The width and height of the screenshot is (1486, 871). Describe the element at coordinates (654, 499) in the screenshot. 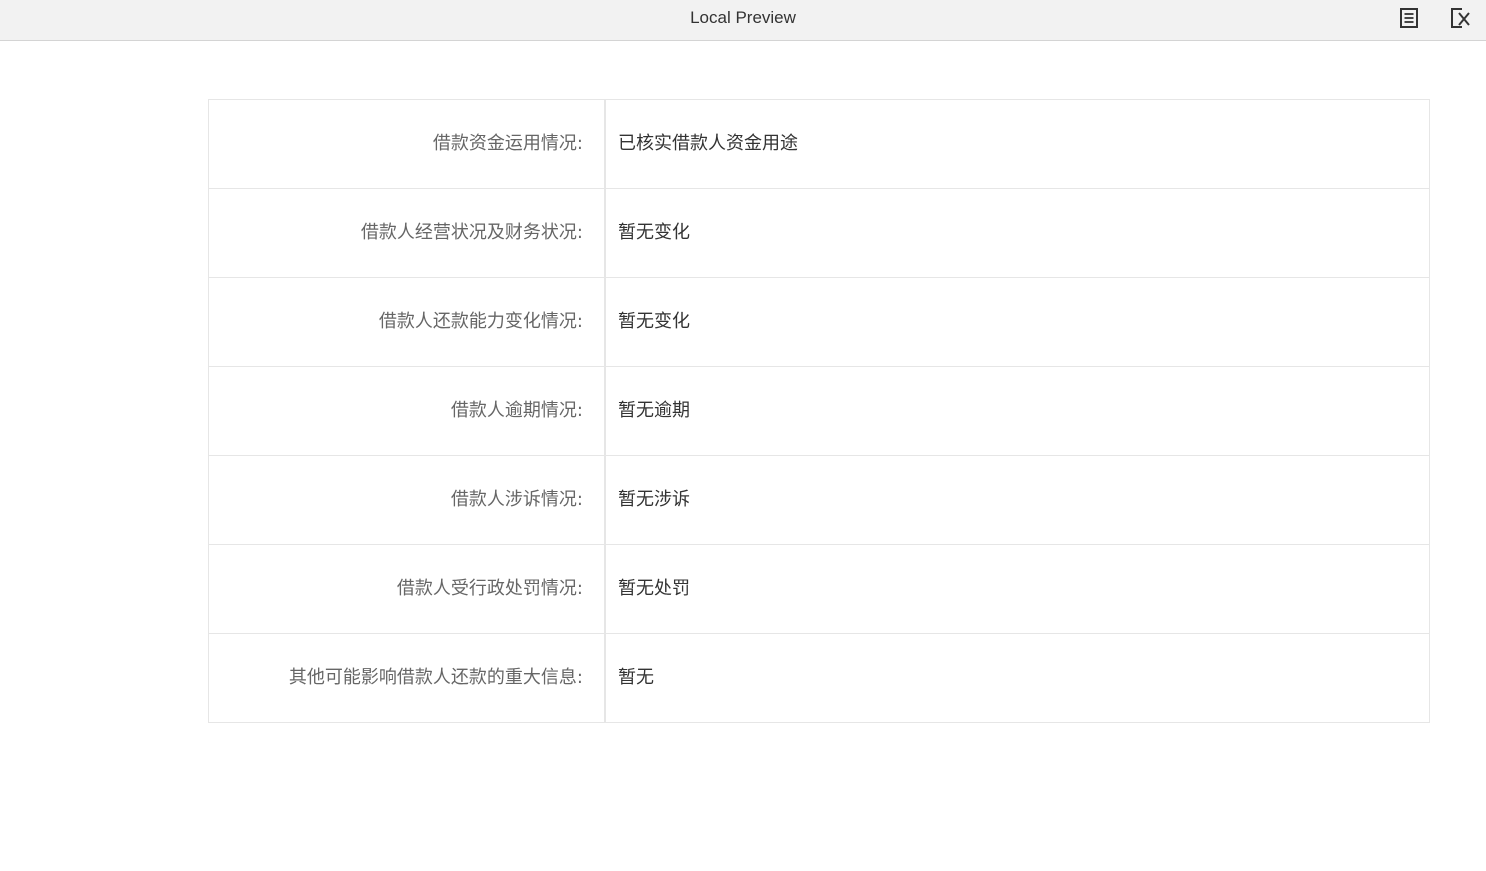

I see `row-value: 暂无涉诉` at that location.